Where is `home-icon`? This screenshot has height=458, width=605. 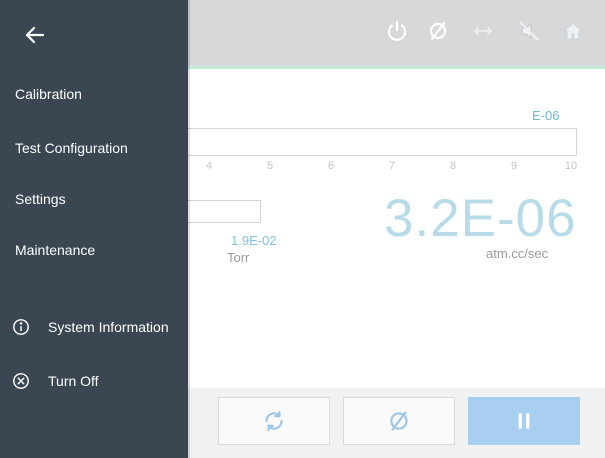 home-icon is located at coordinates (573, 31).